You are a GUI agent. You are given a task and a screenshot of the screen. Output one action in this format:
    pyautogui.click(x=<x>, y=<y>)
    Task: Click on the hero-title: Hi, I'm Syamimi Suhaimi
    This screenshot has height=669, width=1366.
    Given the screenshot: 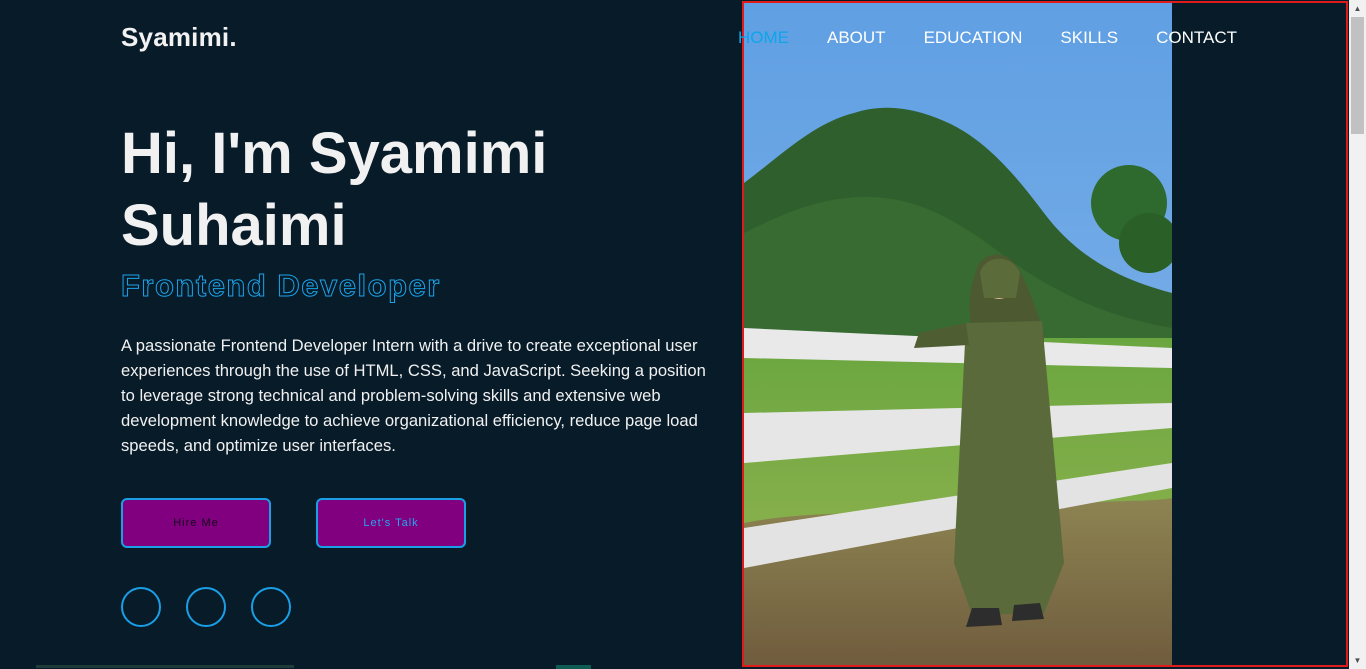 What is the action you would take?
    pyautogui.click(x=334, y=189)
    